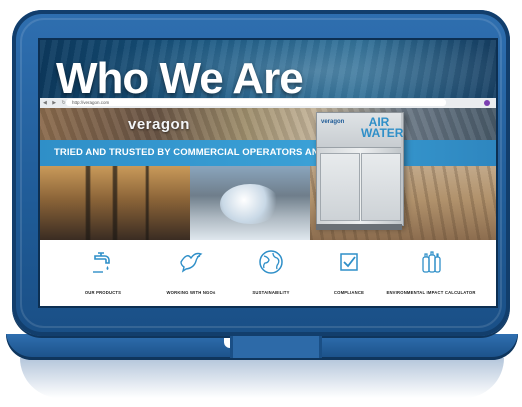 Image resolution: width=522 pixels, height=407 pixels. I want to click on laptop-hinge, so click(276, 347).